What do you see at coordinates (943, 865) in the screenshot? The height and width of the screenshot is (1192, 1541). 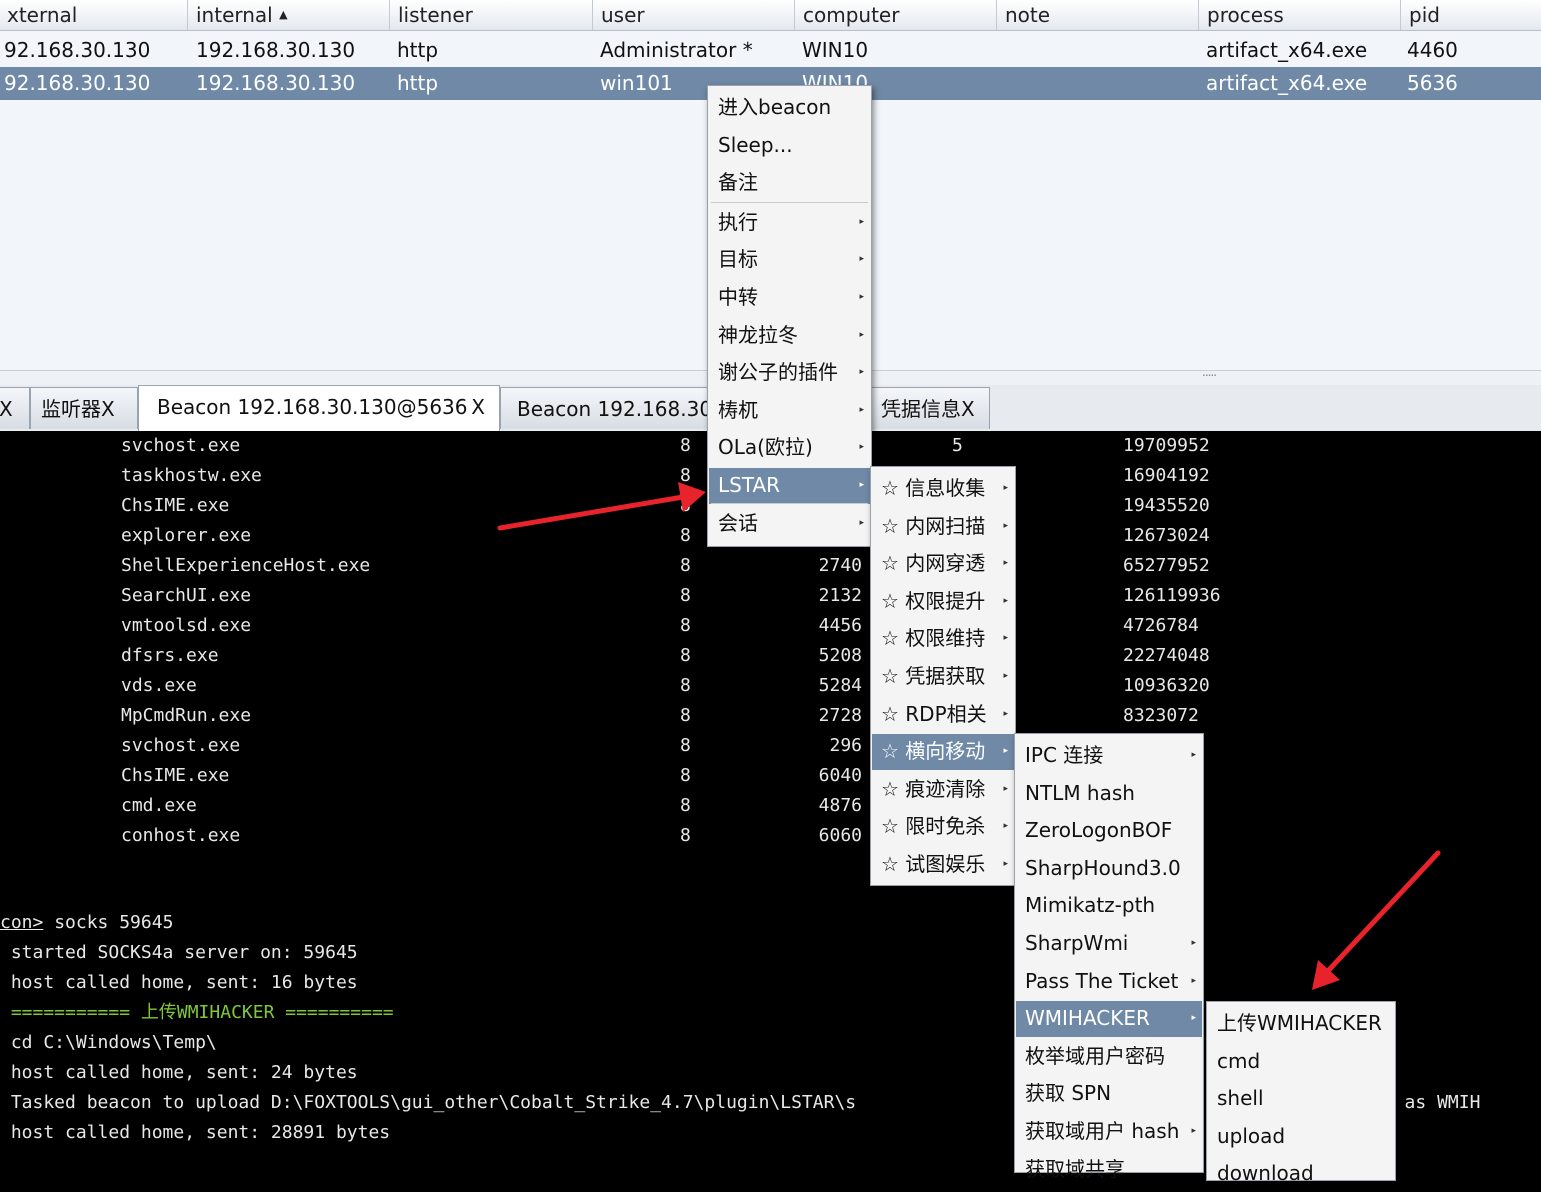 I see `lstar-menu-item: ☆ 试图娱乐 ▸` at bounding box center [943, 865].